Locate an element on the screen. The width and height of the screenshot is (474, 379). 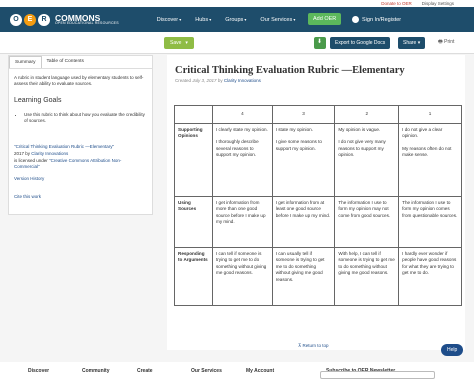
row-label-using-sources: Using Sources is located at coordinates (193, 222).